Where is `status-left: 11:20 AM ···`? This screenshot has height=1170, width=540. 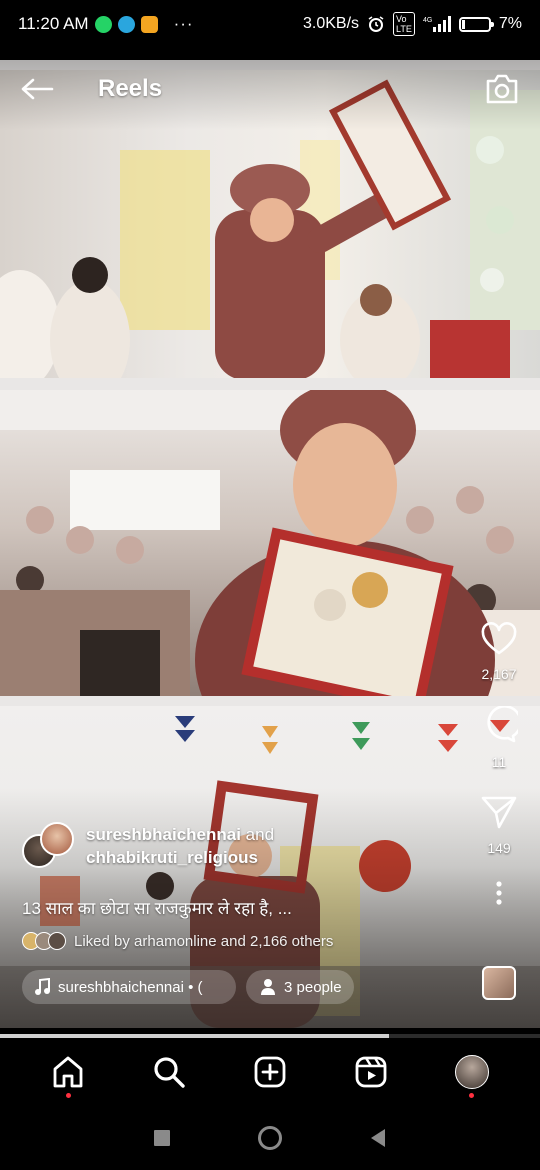
status-left: 11:20 AM ··· is located at coordinates (106, 24).